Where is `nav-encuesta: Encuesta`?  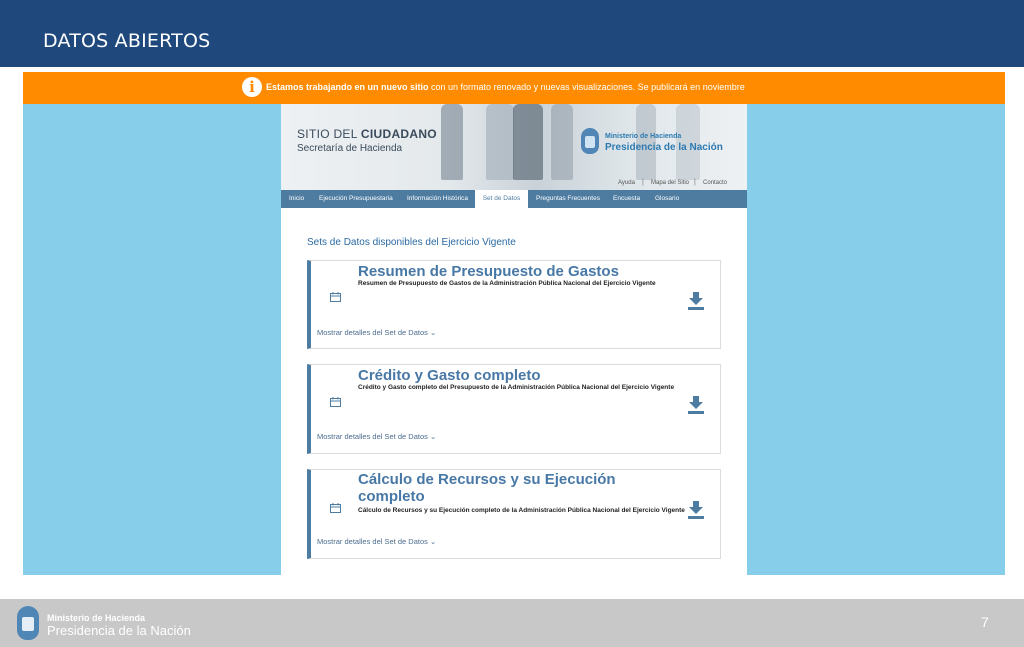 nav-encuesta: Encuesta is located at coordinates (626, 198).